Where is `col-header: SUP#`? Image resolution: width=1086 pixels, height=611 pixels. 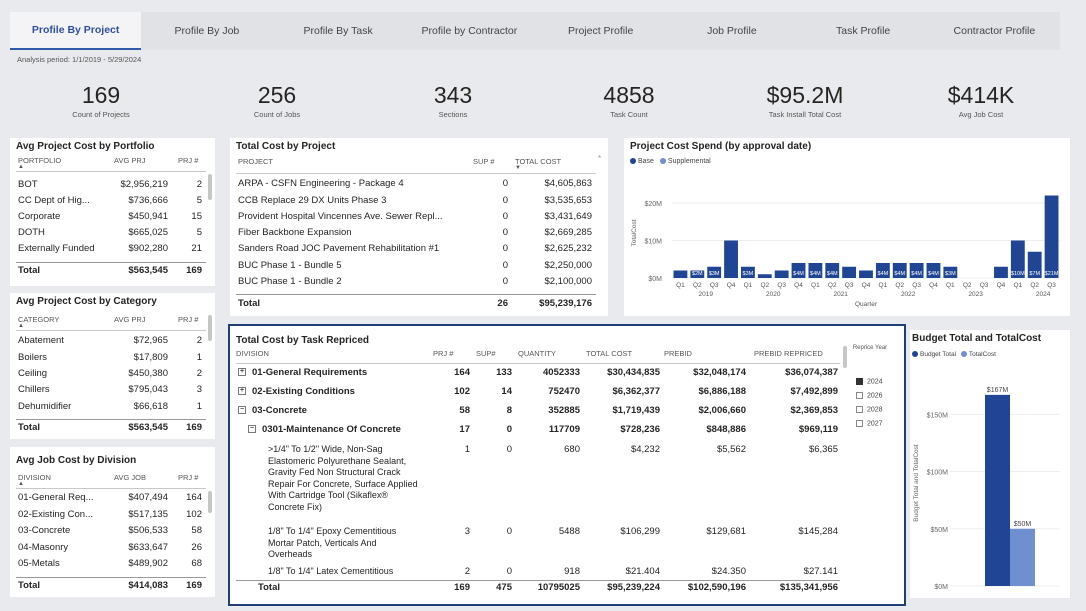
col-header: SUP# is located at coordinates (486, 353).